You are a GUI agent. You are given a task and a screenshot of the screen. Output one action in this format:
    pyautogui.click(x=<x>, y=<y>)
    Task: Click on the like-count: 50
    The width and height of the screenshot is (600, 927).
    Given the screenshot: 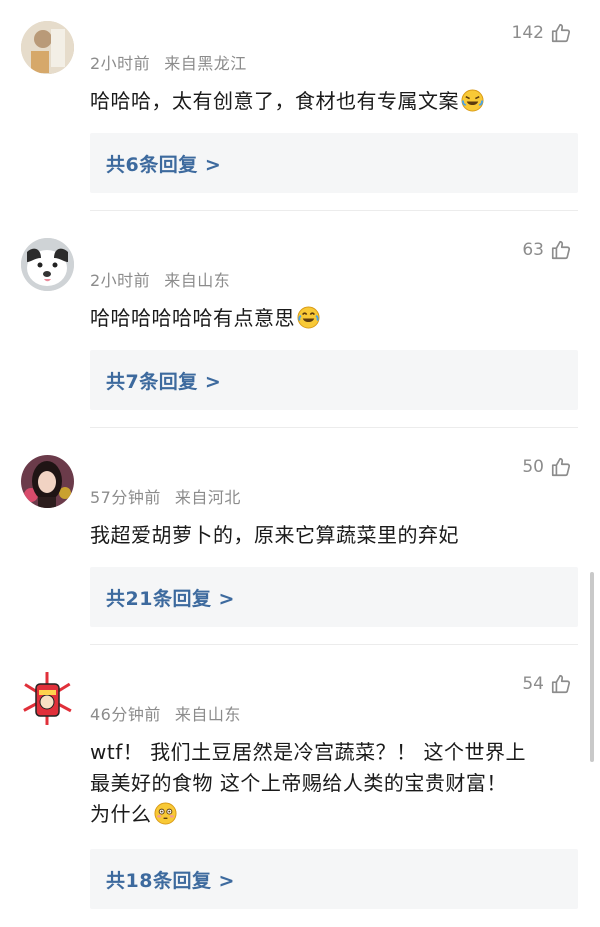 What is the action you would take?
    pyautogui.click(x=533, y=467)
    